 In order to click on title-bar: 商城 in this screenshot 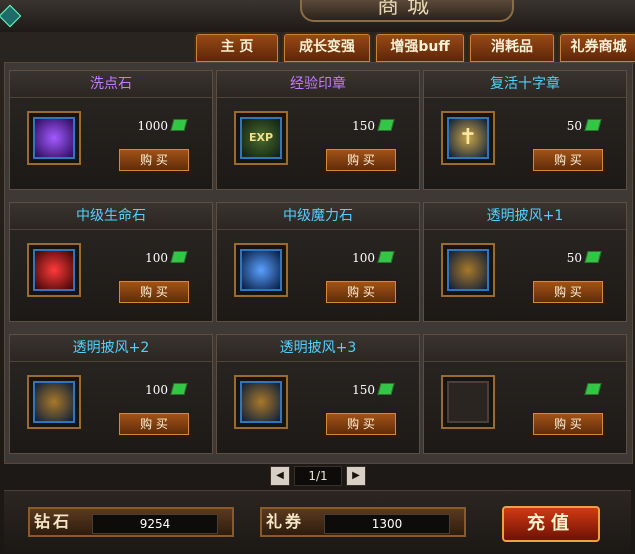, I will do `click(317, 16)`.